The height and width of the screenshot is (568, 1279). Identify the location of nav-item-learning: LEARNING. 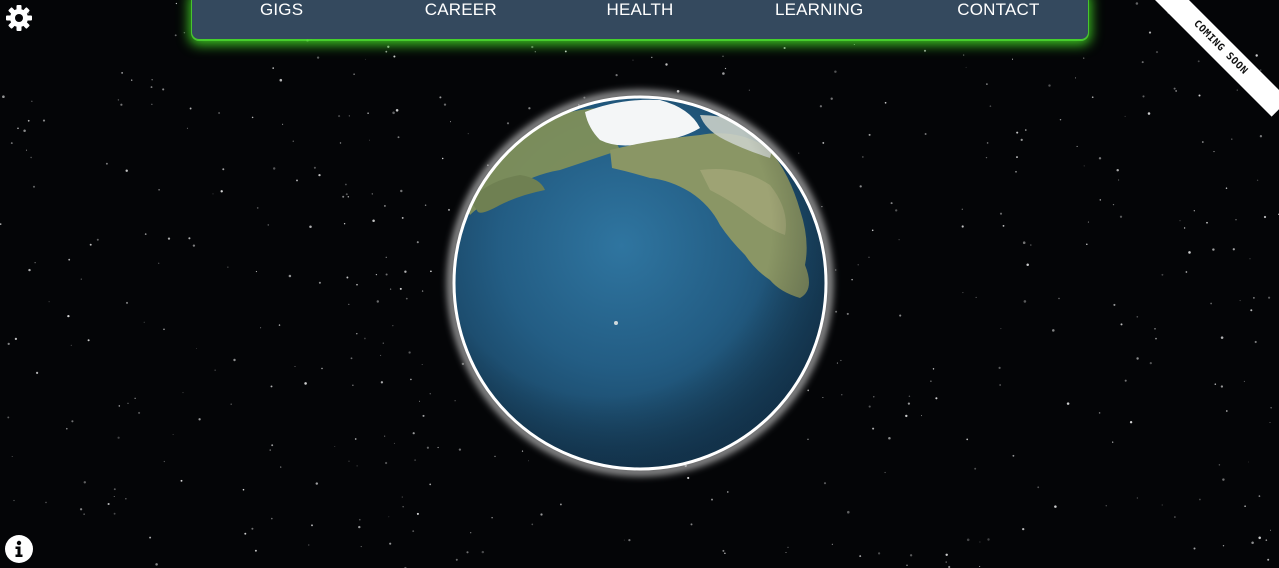
(819, 9).